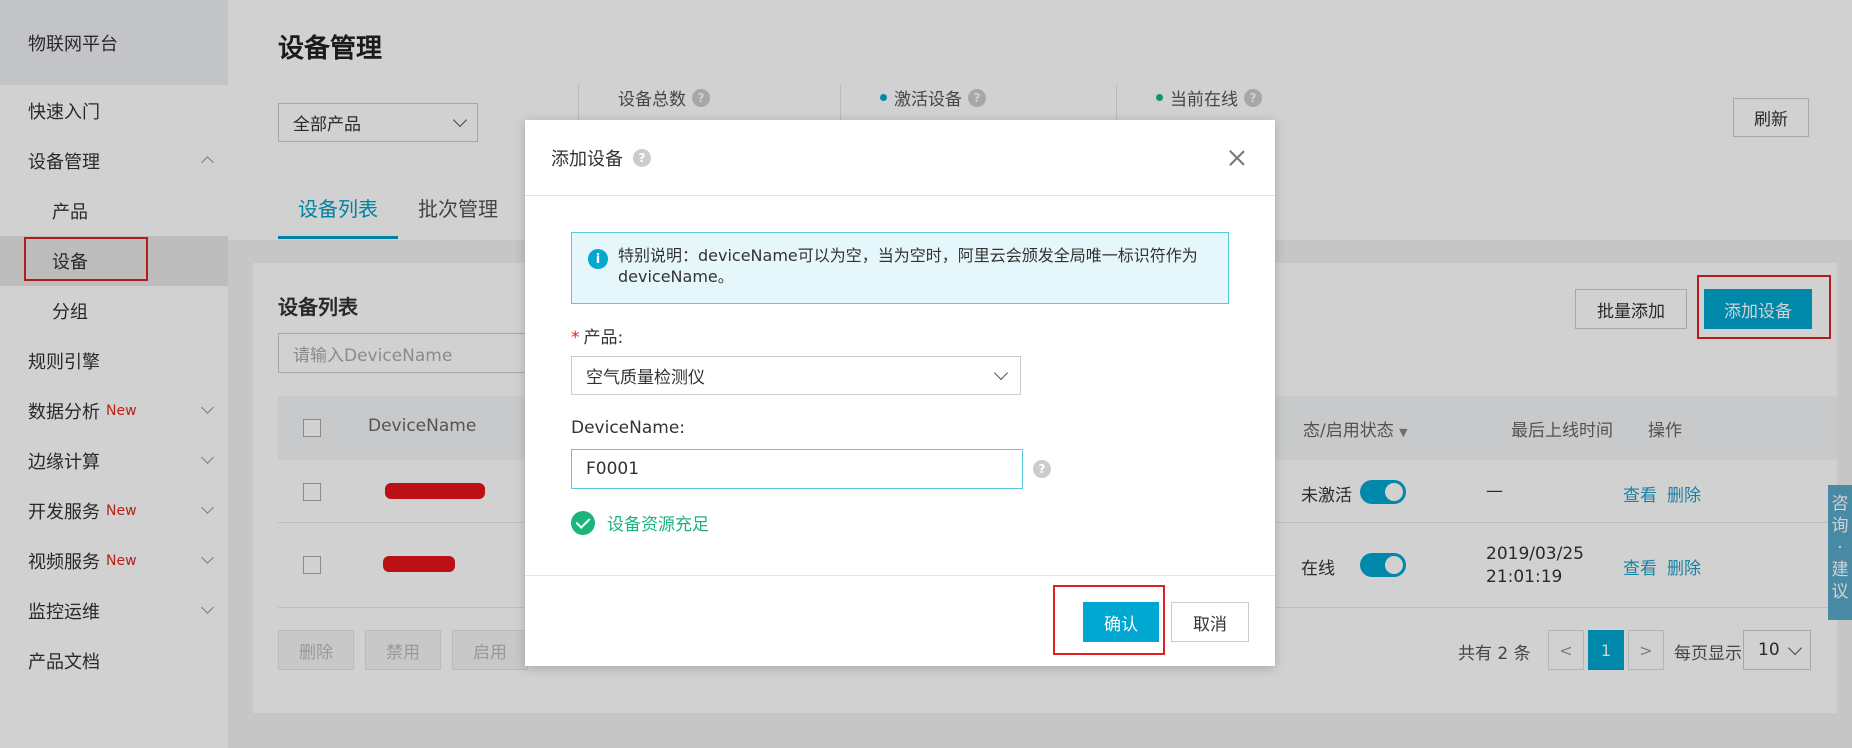  Describe the element at coordinates (603, 338) in the screenshot. I see `product-label-text: 产品:` at that location.